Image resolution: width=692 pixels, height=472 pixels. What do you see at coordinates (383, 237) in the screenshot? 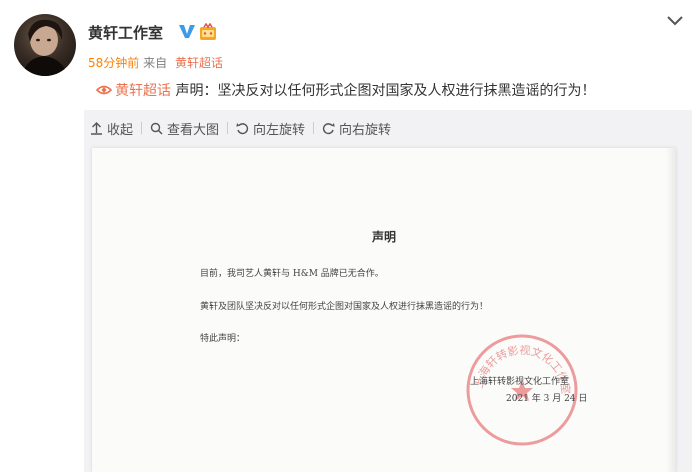
I see `document-title: 声明` at bounding box center [383, 237].